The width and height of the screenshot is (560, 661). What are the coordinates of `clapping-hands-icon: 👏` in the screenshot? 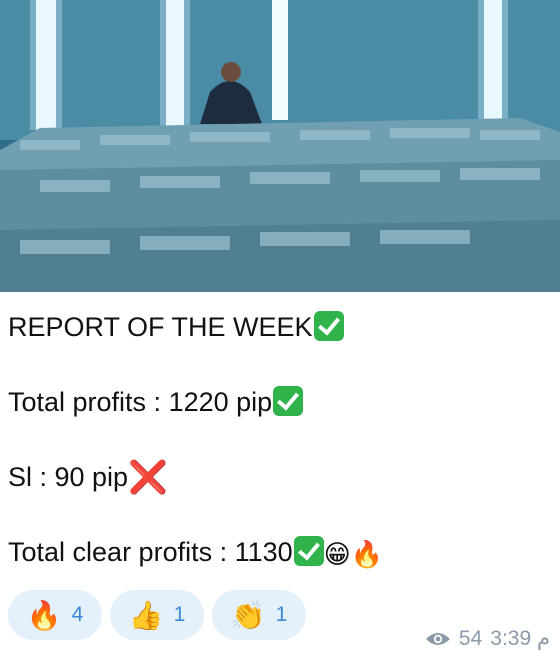 It's located at (248, 615).